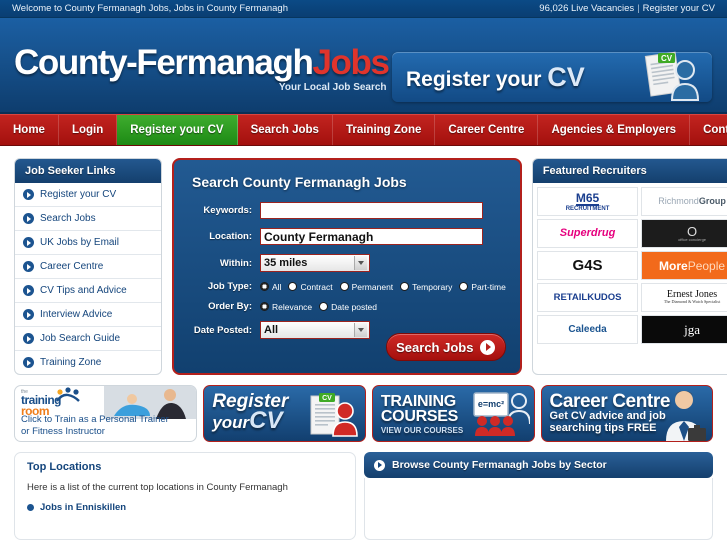  What do you see at coordinates (587, 329) in the screenshot?
I see `recruiter-logo-caleeda: Caleeda` at bounding box center [587, 329].